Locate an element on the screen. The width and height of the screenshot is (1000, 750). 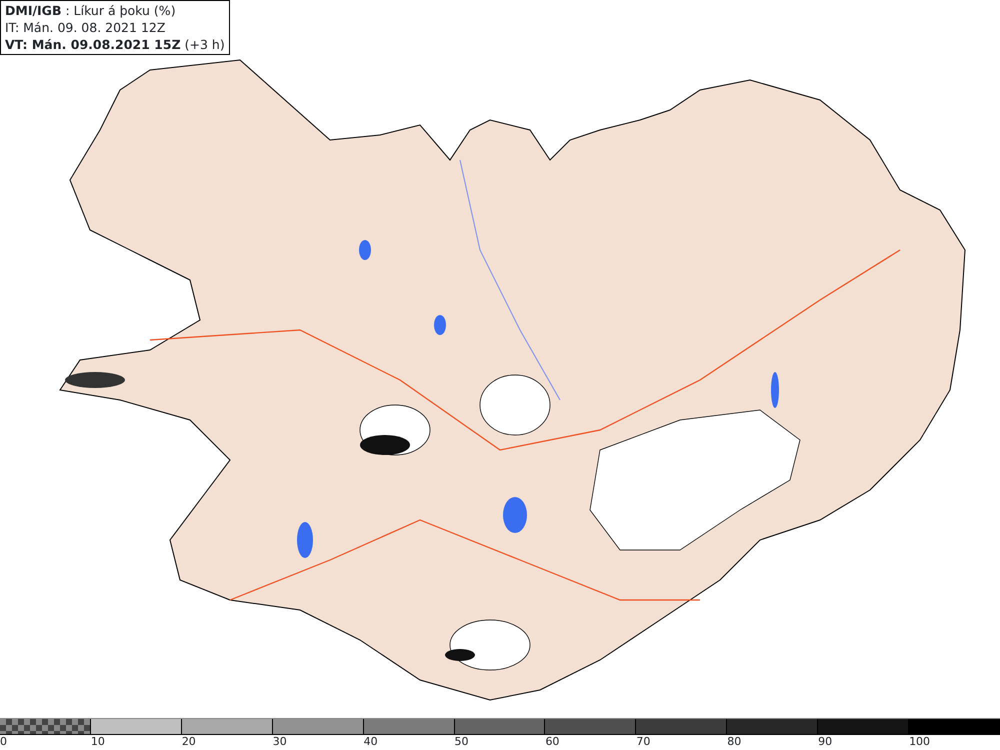
legend-label: 90 is located at coordinates (825, 741).